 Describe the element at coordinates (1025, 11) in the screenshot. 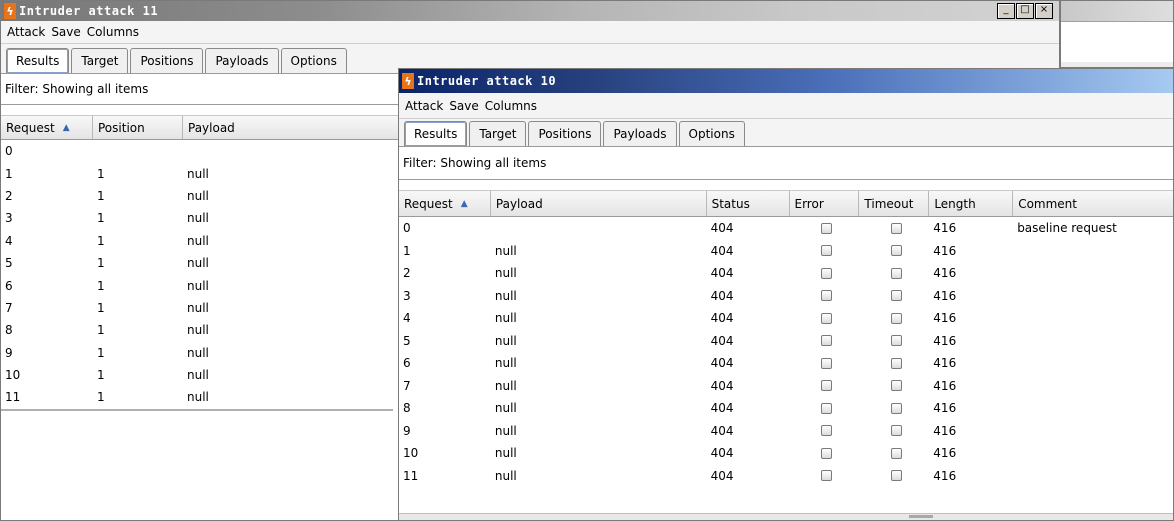

I see `maximize-button: □` at that location.